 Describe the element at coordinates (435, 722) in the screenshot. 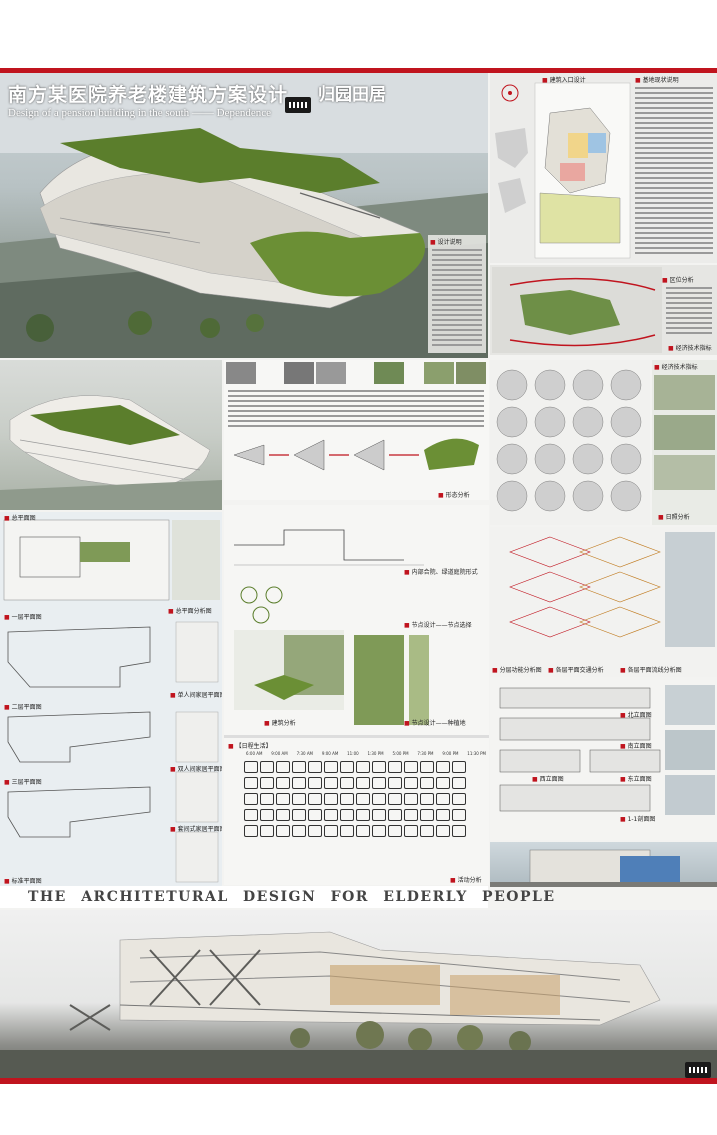

I see `node-design-2-label: 节点设计——种植地` at that location.